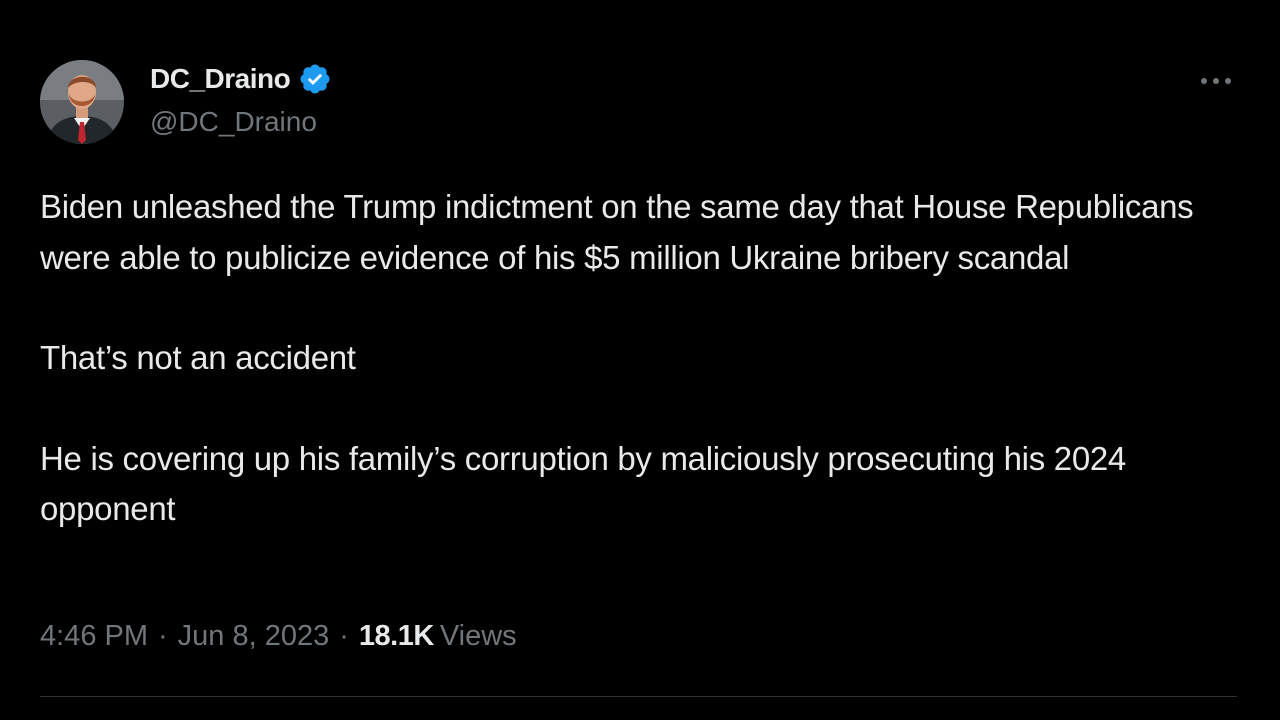  What do you see at coordinates (220, 79) in the screenshot?
I see `author-display-name: DC_Draino` at bounding box center [220, 79].